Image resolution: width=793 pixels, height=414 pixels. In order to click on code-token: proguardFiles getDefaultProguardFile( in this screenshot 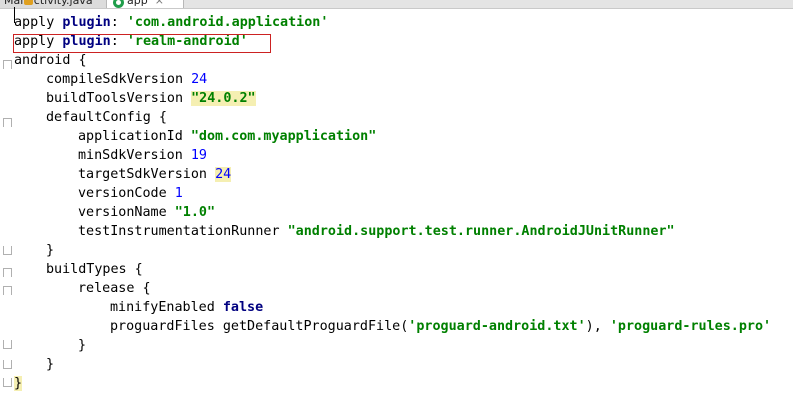, I will do `click(259, 326)`.